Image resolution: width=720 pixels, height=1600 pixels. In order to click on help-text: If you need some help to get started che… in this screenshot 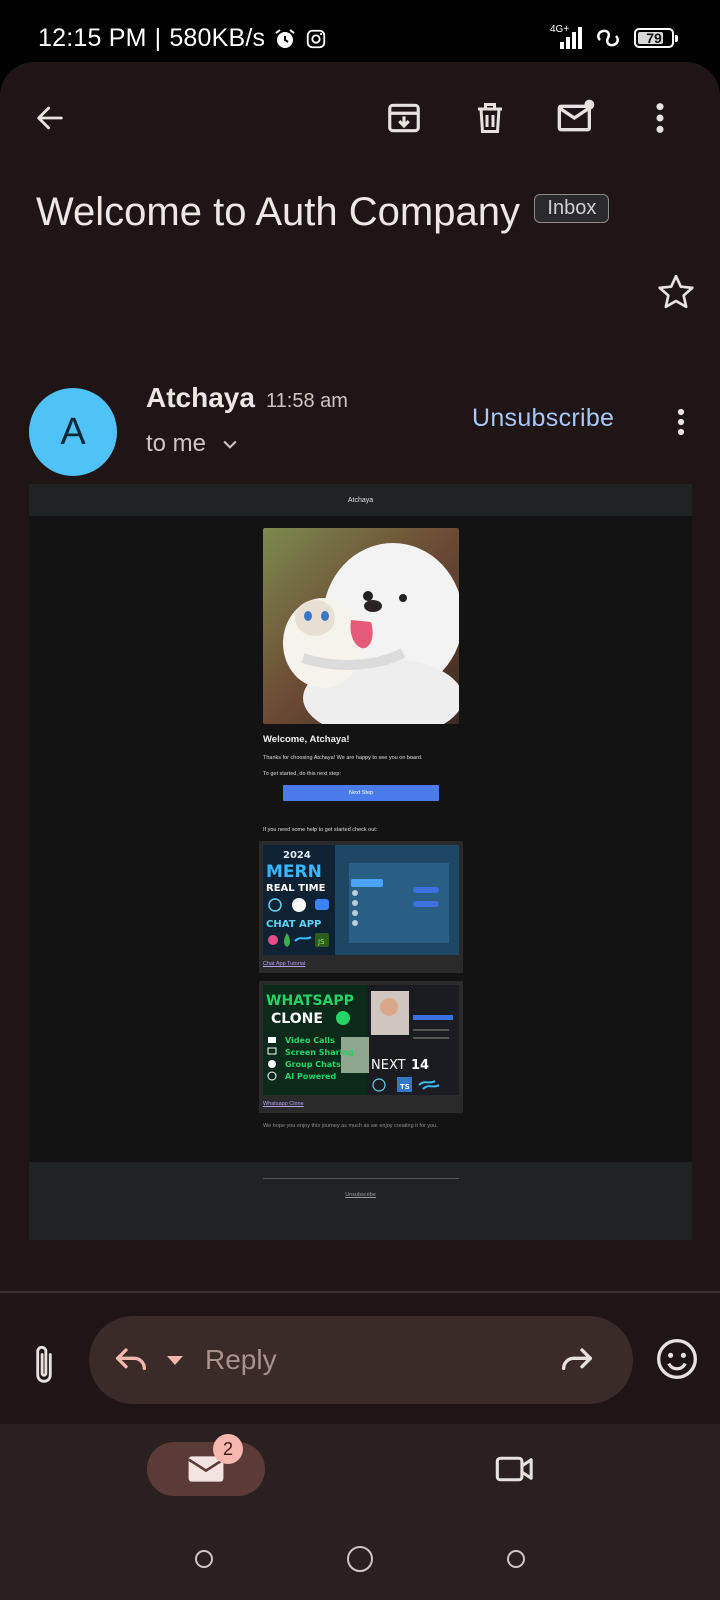, I will do `click(320, 830)`.